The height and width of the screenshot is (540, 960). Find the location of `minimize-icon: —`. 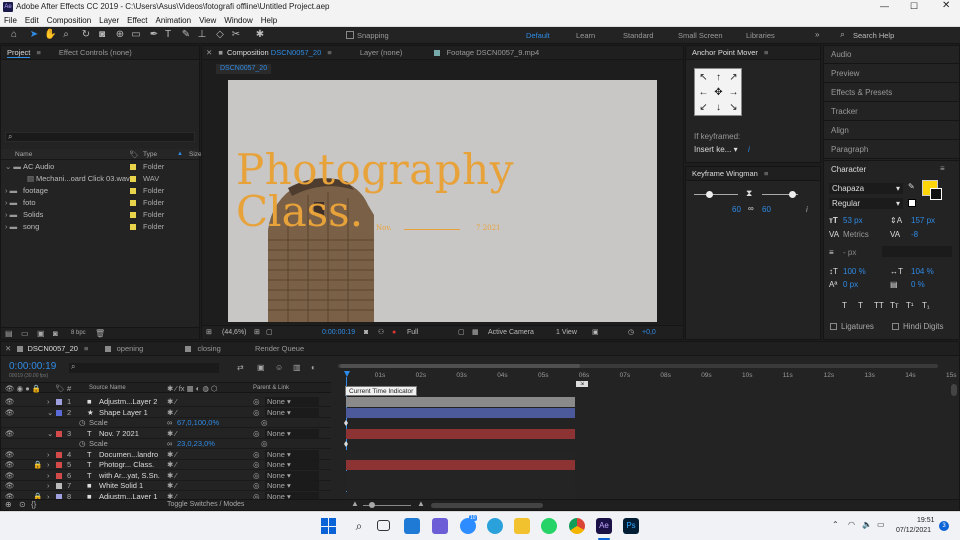

minimize-icon: — is located at coordinates (884, 6).